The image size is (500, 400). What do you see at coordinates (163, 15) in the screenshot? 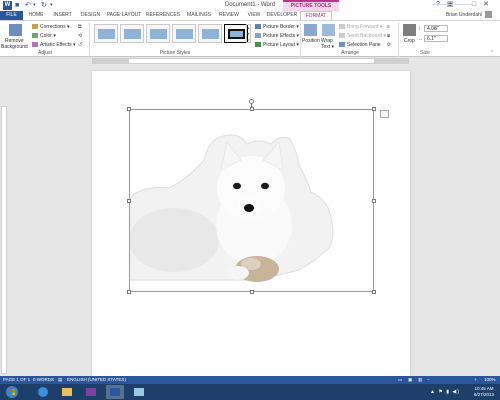
I see `tab-references: REFERENCES` at bounding box center [163, 15].